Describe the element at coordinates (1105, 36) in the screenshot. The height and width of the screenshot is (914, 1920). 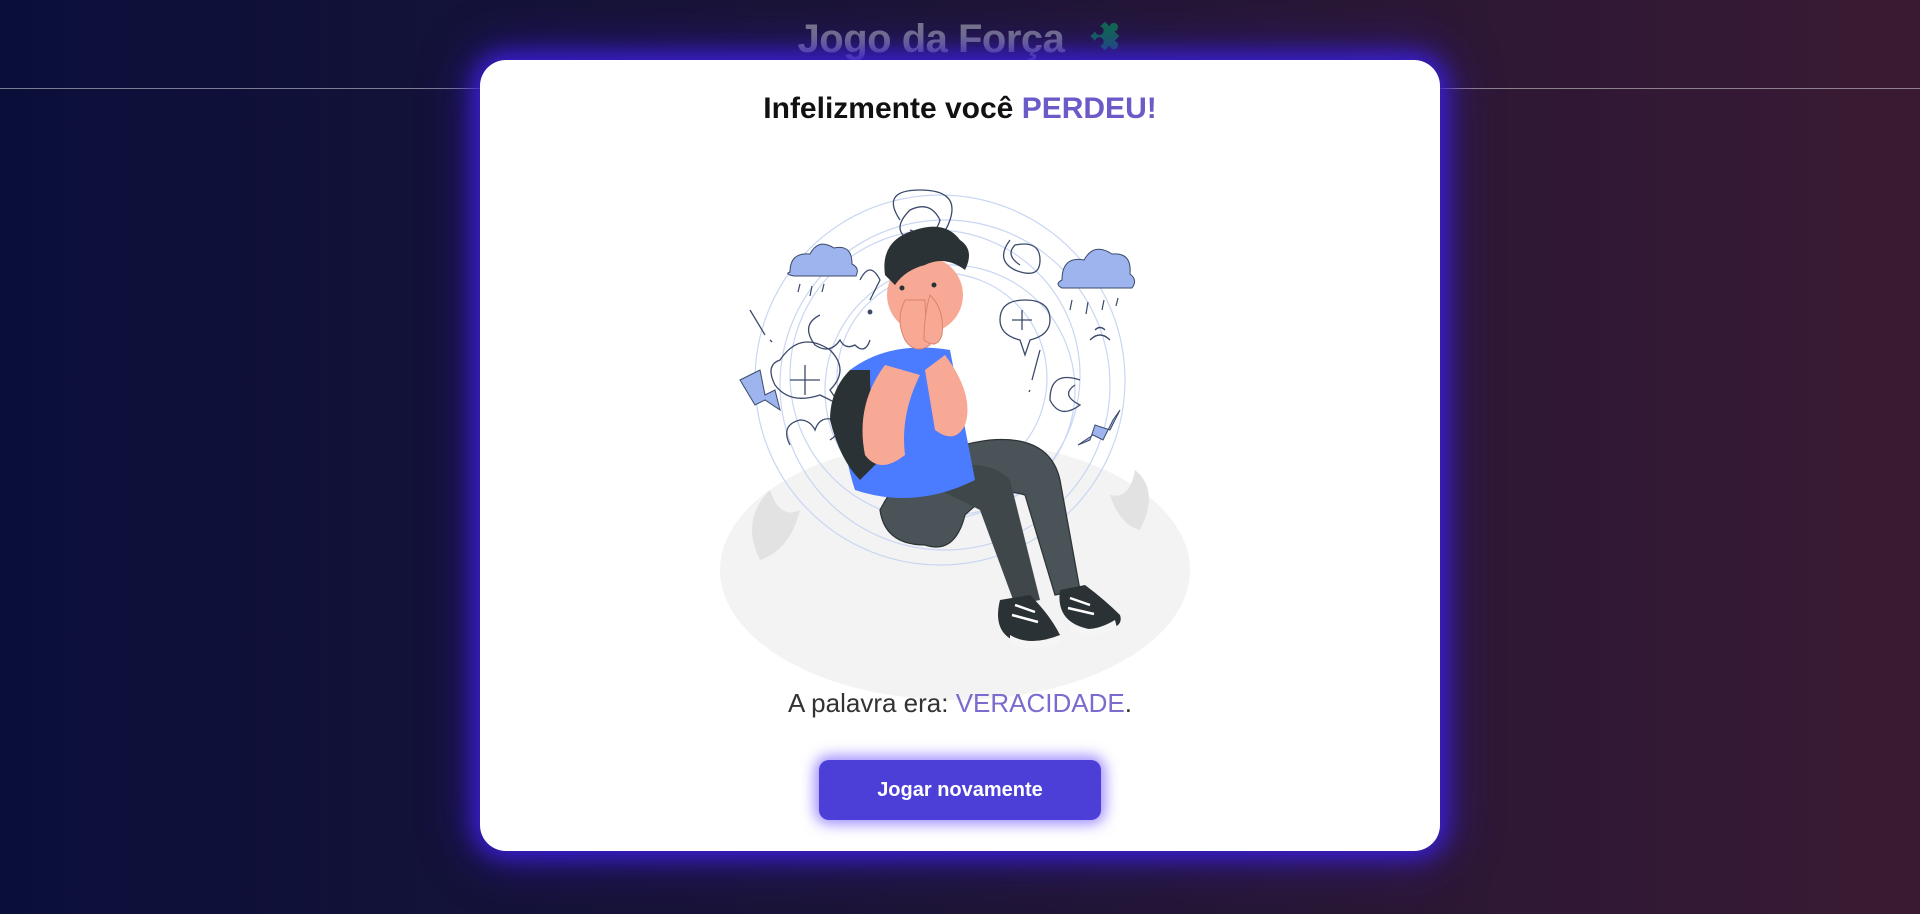
I see `puzzle-icon` at that location.